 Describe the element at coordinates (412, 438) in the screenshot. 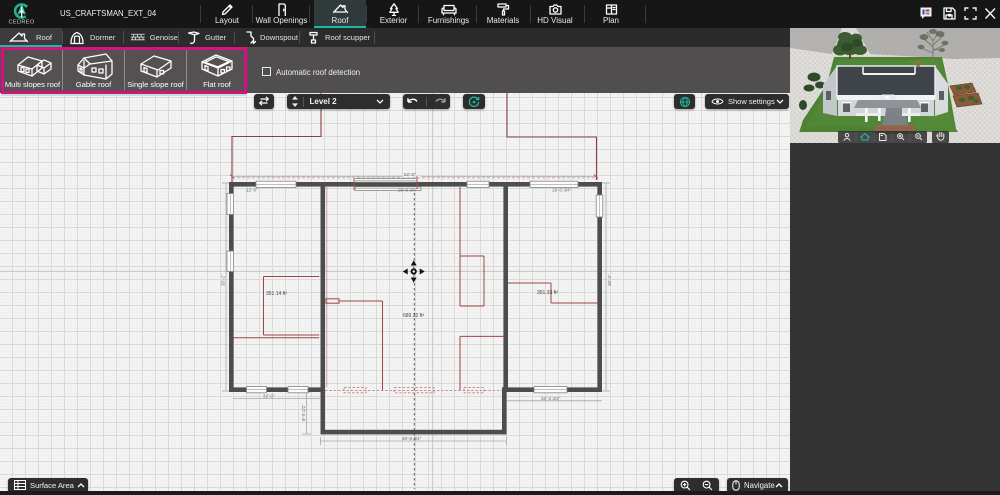

I see `svg-text: 46'-6 3/4"` at that location.